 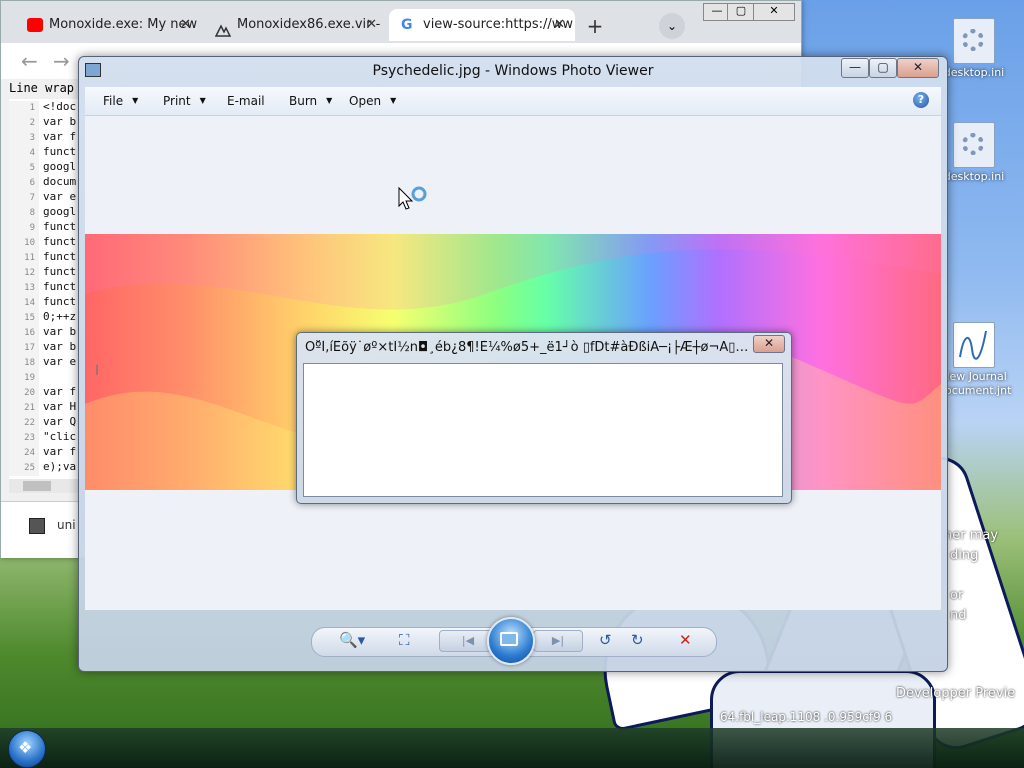 I want to click on wallpaper-text: ner may, so click(x=971, y=535).